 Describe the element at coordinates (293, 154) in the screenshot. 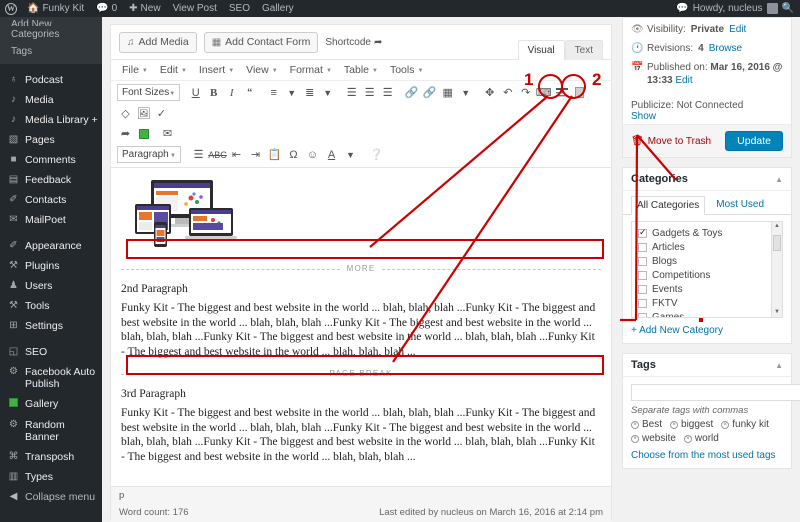

I see `special-character-button: Ω` at that location.